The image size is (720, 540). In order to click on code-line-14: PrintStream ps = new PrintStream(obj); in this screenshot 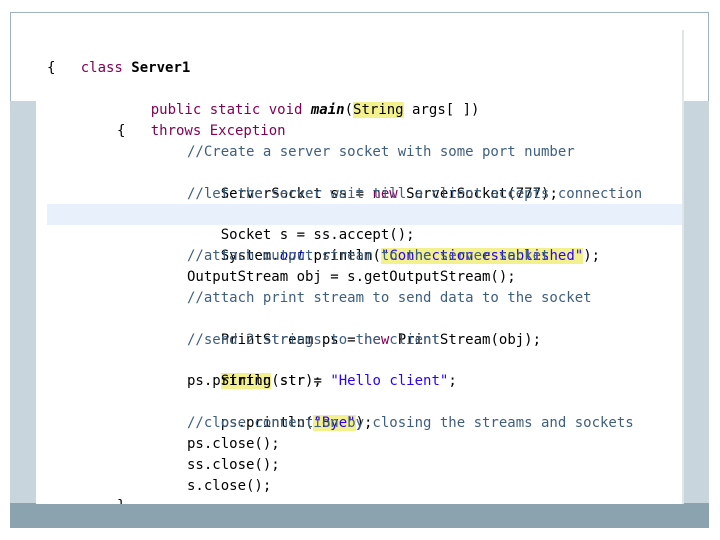, I will do `click(435, 328)`.